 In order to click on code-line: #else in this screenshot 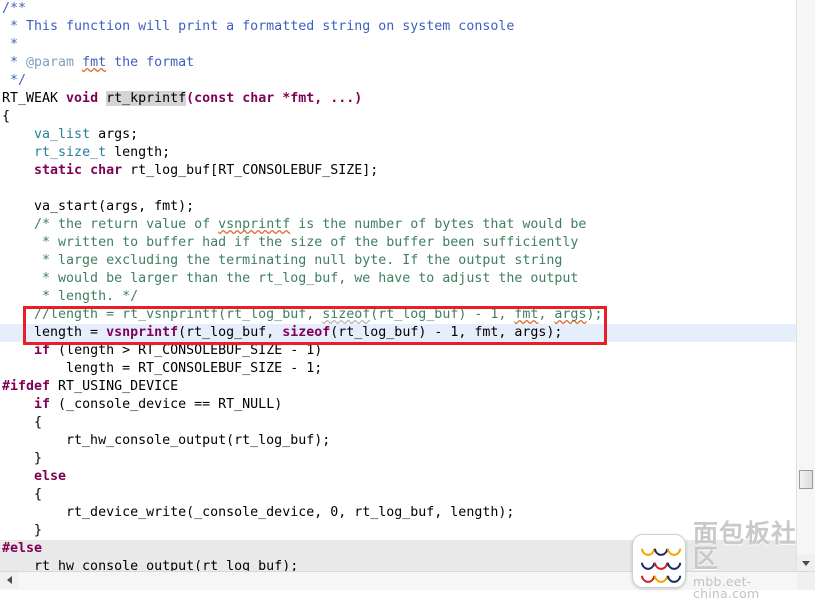, I will do `click(398, 549)`.